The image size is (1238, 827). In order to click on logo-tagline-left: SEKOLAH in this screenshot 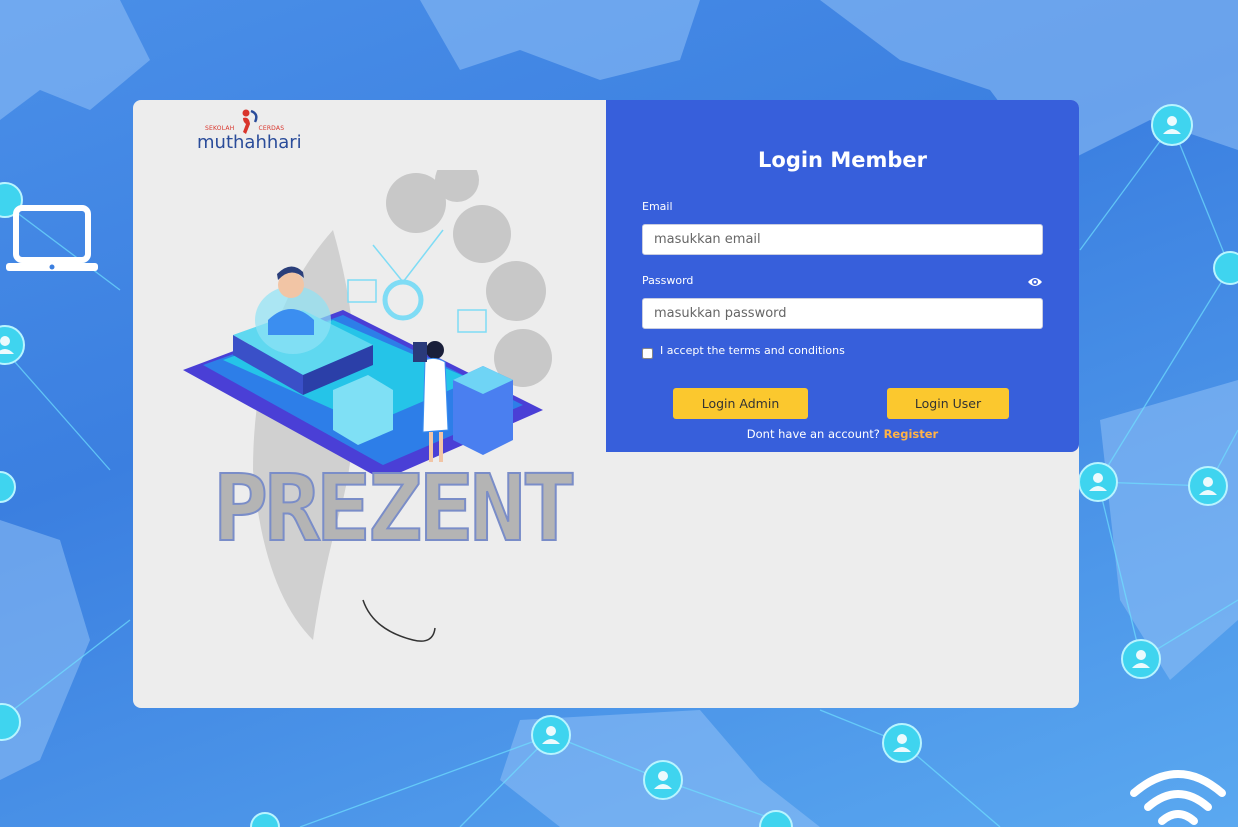, I will do `click(220, 128)`.